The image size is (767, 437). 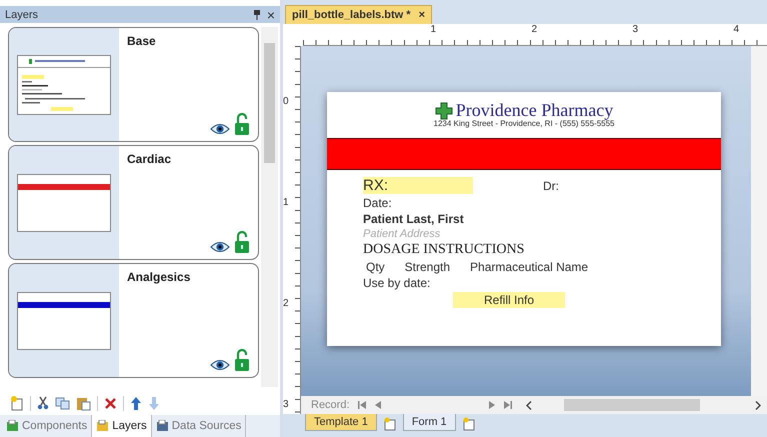 What do you see at coordinates (443, 111) in the screenshot?
I see `cross-icon` at bounding box center [443, 111].